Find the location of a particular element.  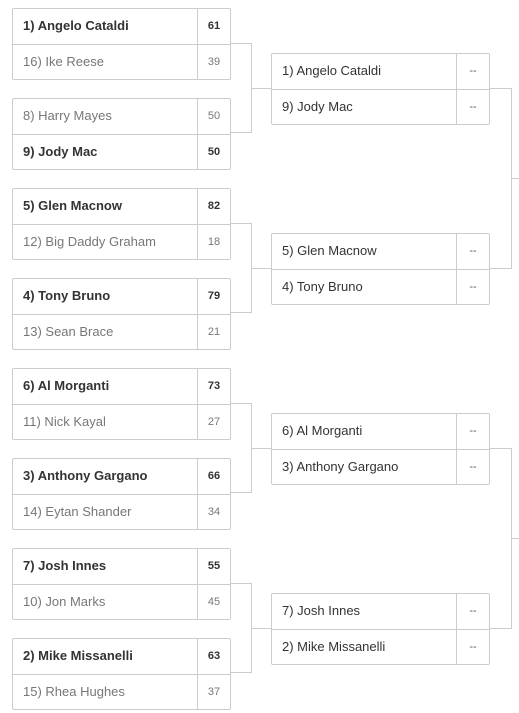

team-score: 61 is located at coordinates (213, 26).